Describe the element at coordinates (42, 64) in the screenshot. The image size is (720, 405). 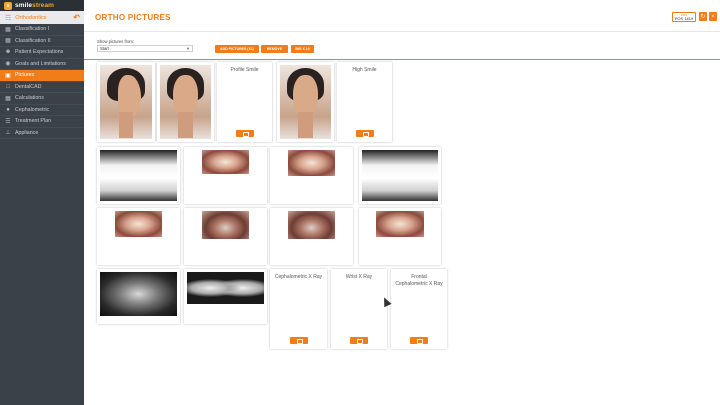
I see `sidebar-item-goals-limitations: ◉ Goals and Limitations` at that location.